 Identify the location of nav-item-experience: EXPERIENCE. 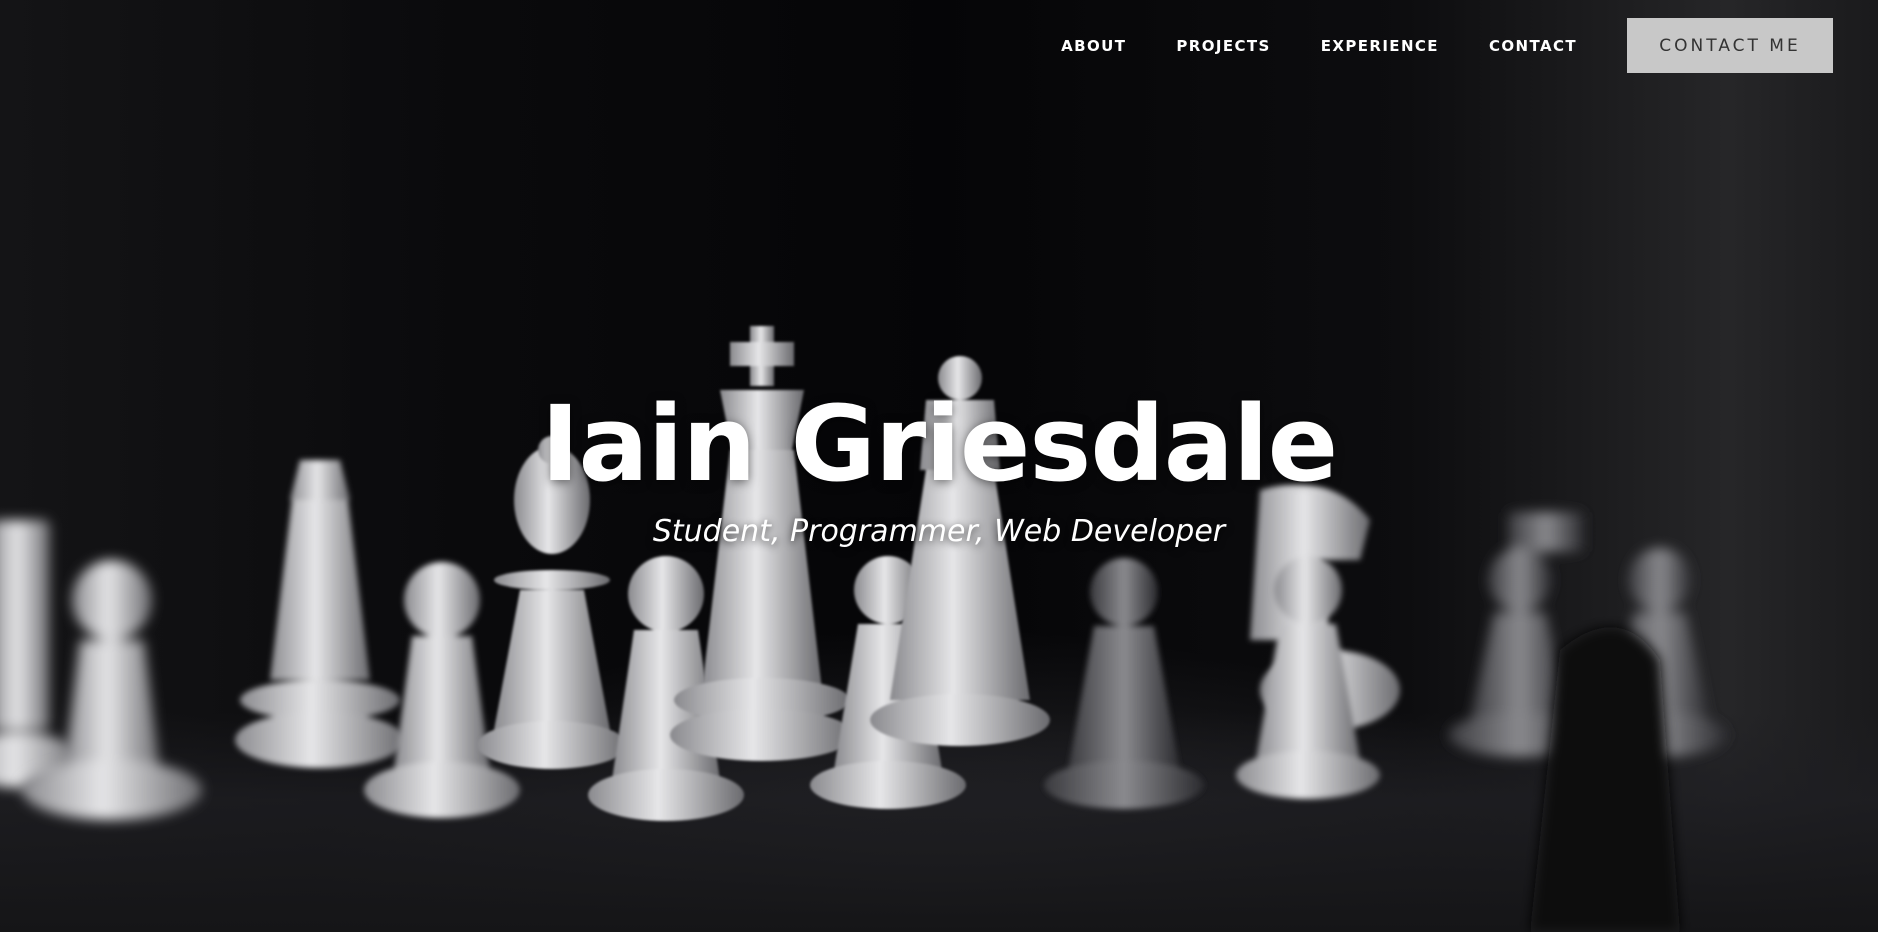
(1380, 46).